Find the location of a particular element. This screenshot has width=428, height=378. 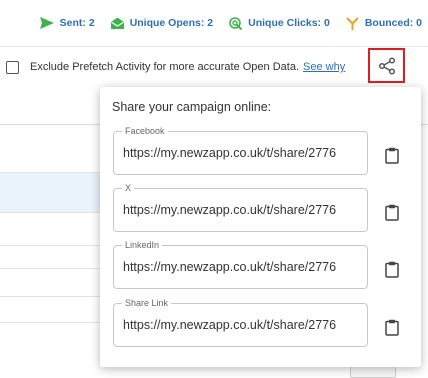

stat-sent: Sent: 2 is located at coordinates (67, 23).